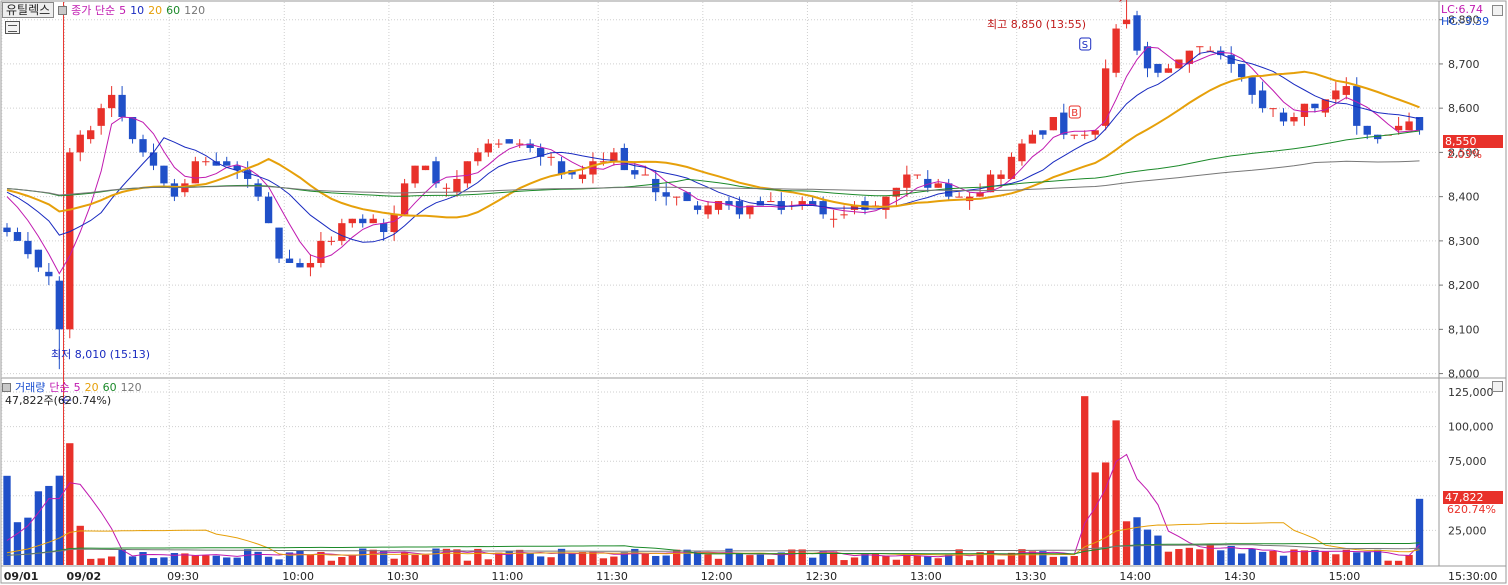 Image resolution: width=1508 pixels, height=585 pixels. What do you see at coordinates (28, 10) in the screenshot?
I see `stock-name-box: 유틸렉스` at bounding box center [28, 10].